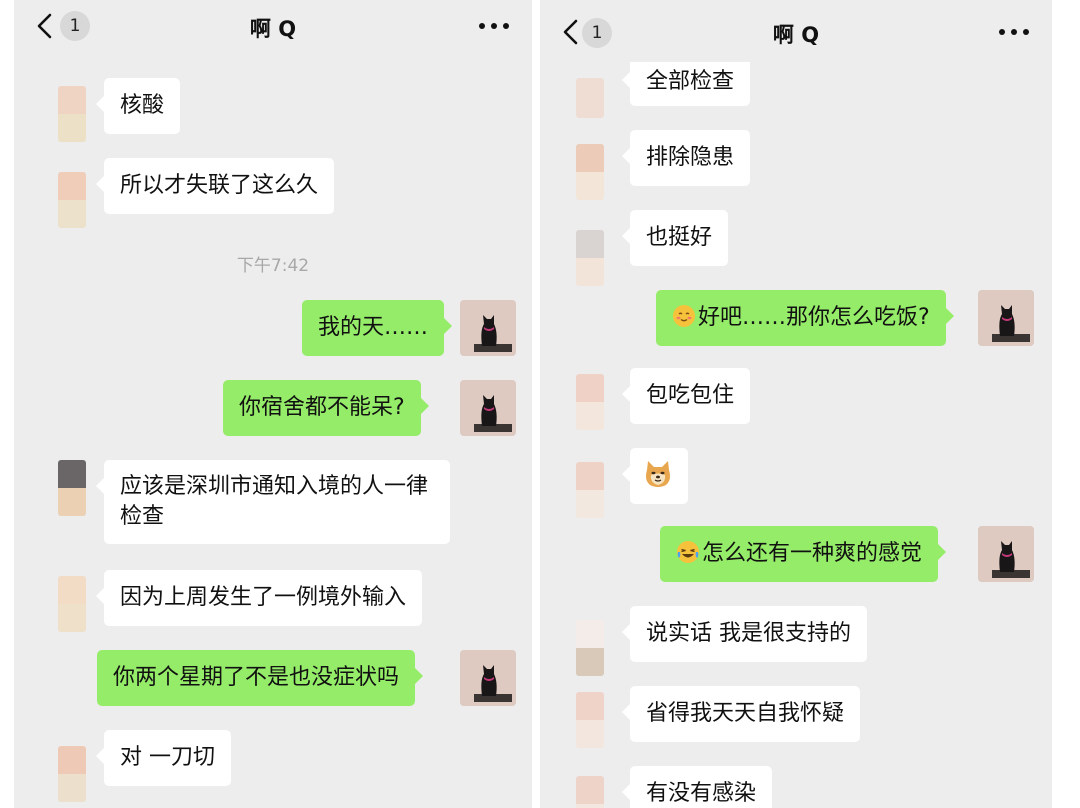 Image resolution: width=1080 pixels, height=808 pixels. I want to click on chat-header: 1 啊 Q, so click(273, 27).